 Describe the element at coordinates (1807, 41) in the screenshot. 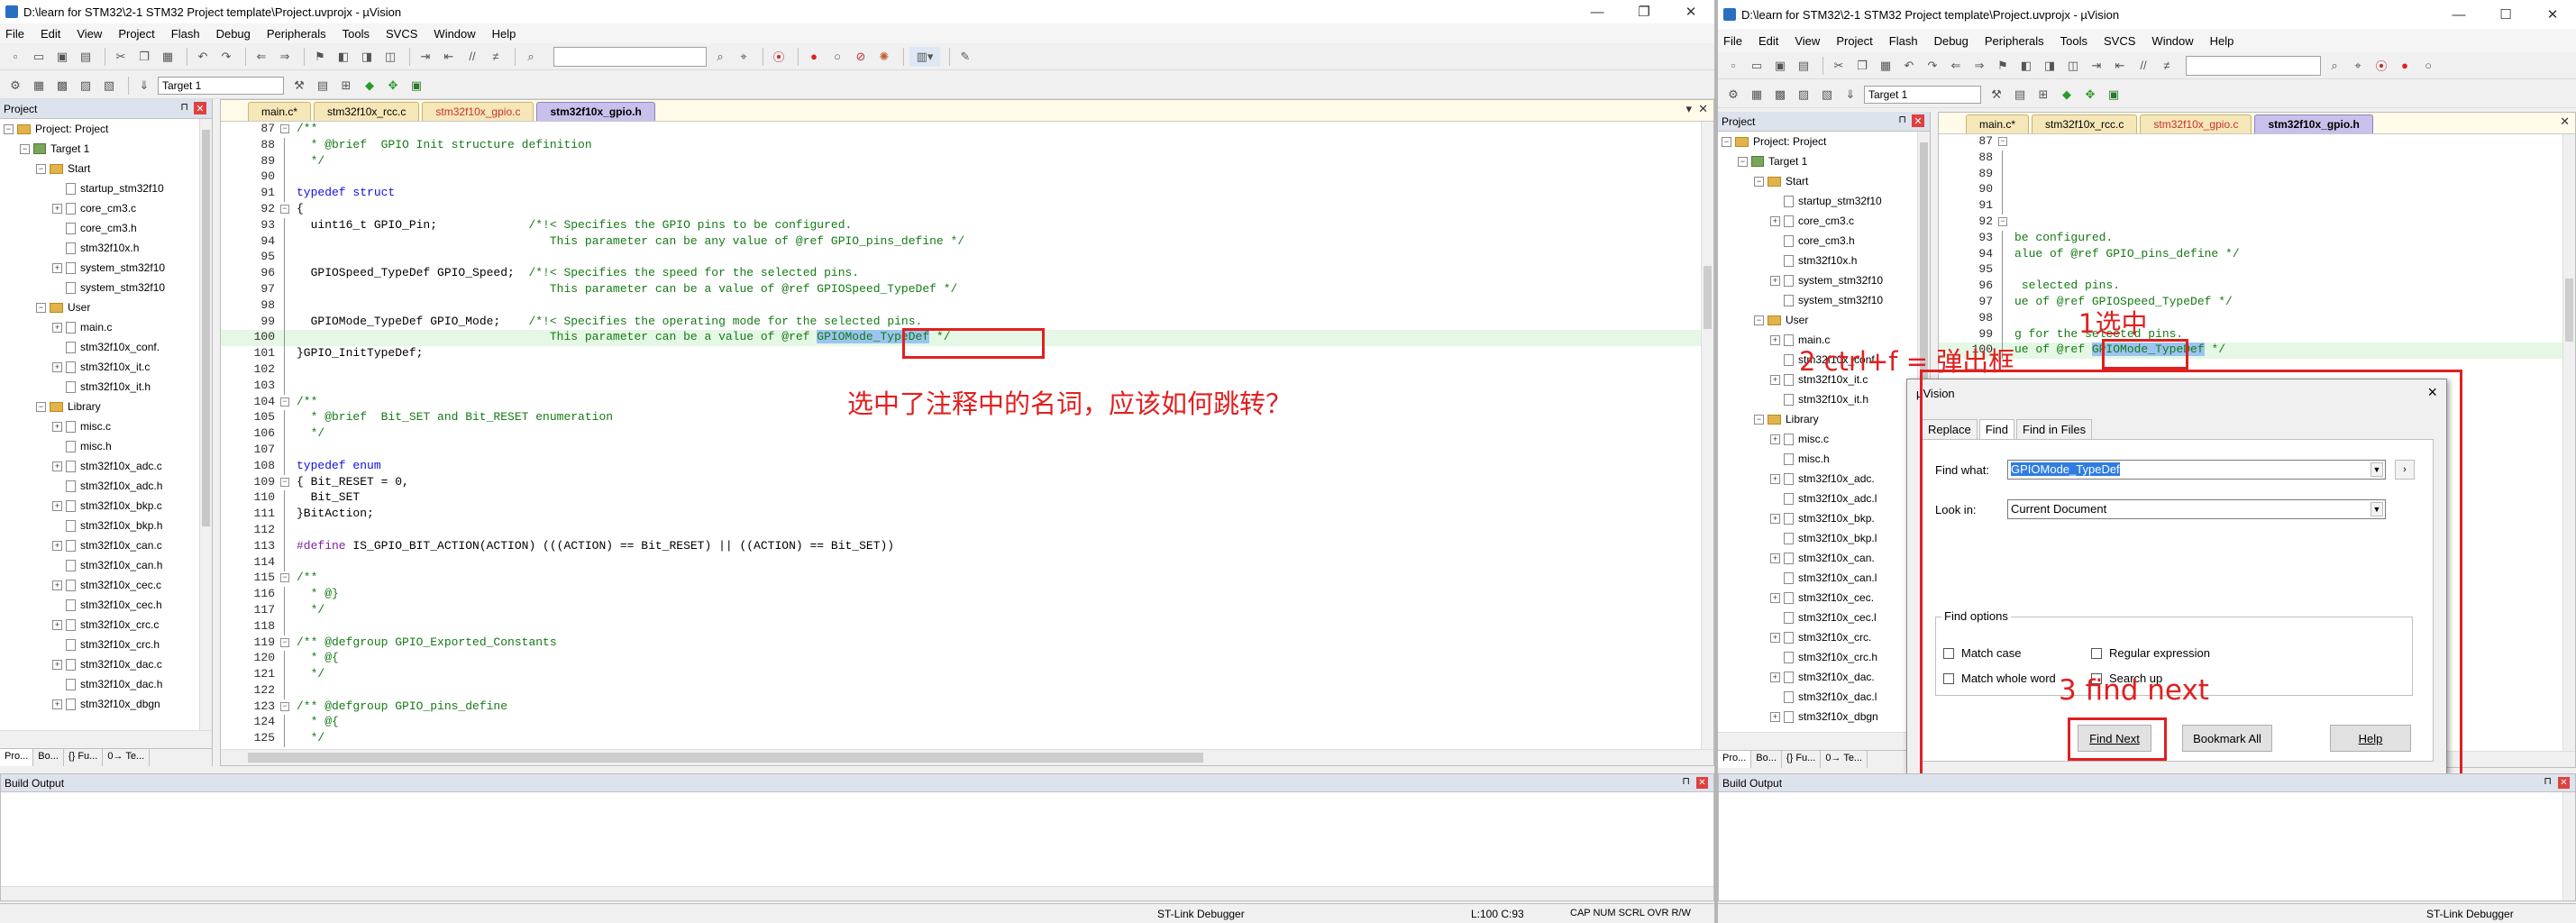

I see `menu-item-view: View` at that location.